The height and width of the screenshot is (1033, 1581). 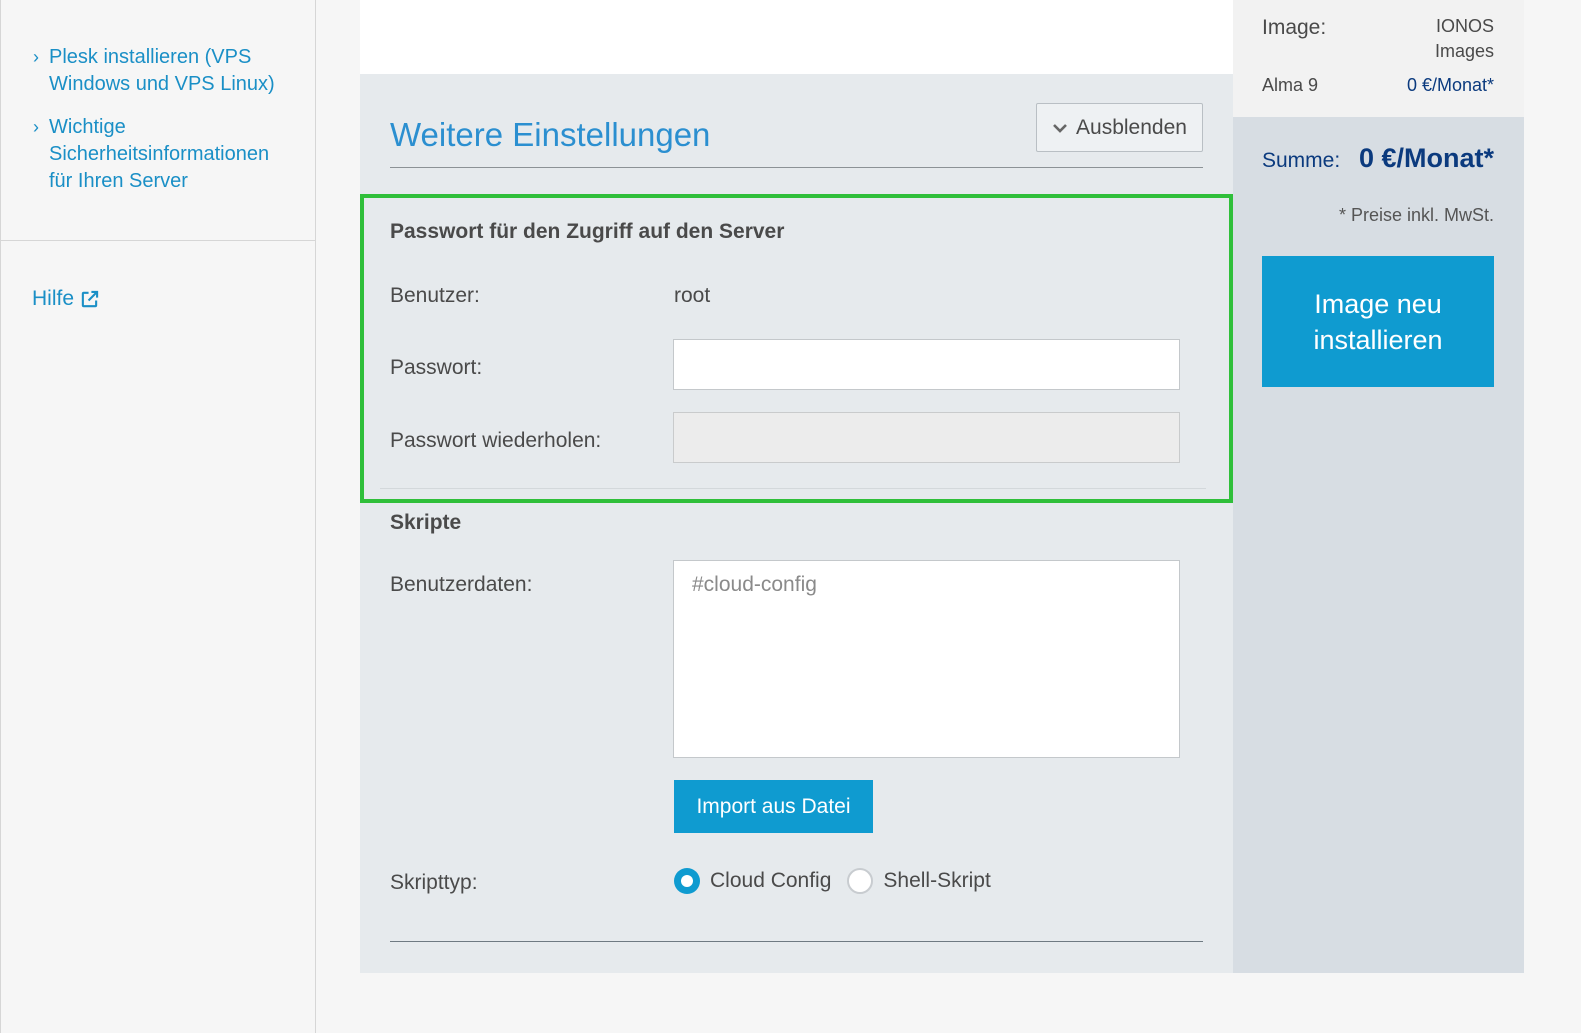 I want to click on radio-shell-script-label: Shell-Skript, so click(x=936, y=881).